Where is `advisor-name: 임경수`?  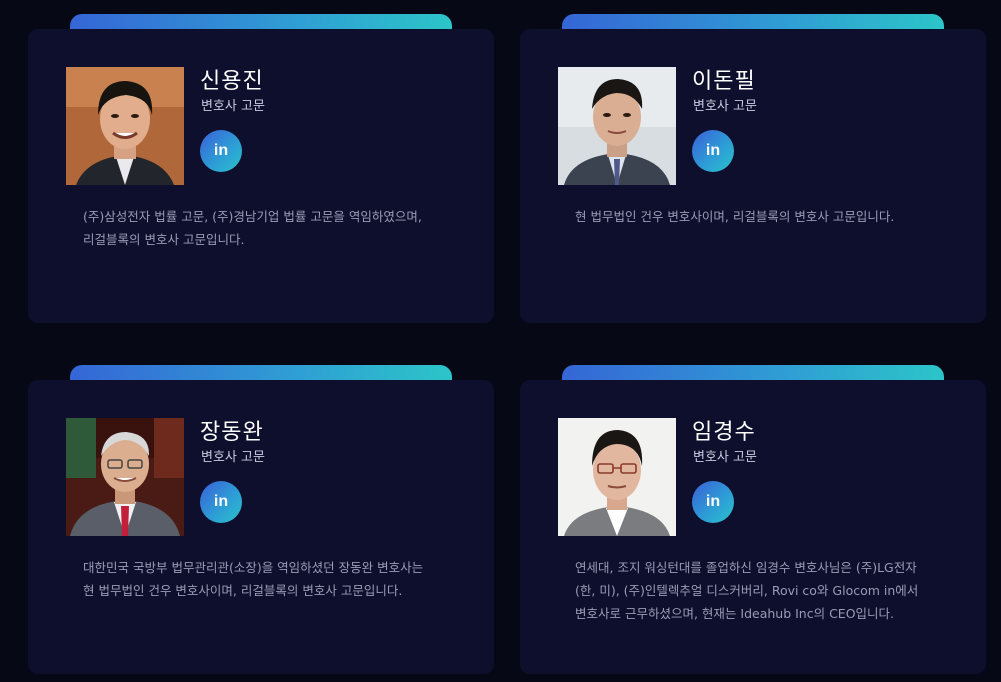 advisor-name: 임경수 is located at coordinates (724, 432).